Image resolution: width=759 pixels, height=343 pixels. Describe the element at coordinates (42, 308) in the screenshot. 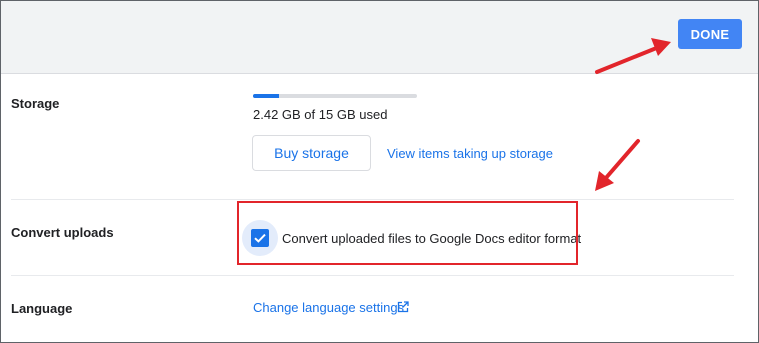

I see `language-label: Language` at that location.